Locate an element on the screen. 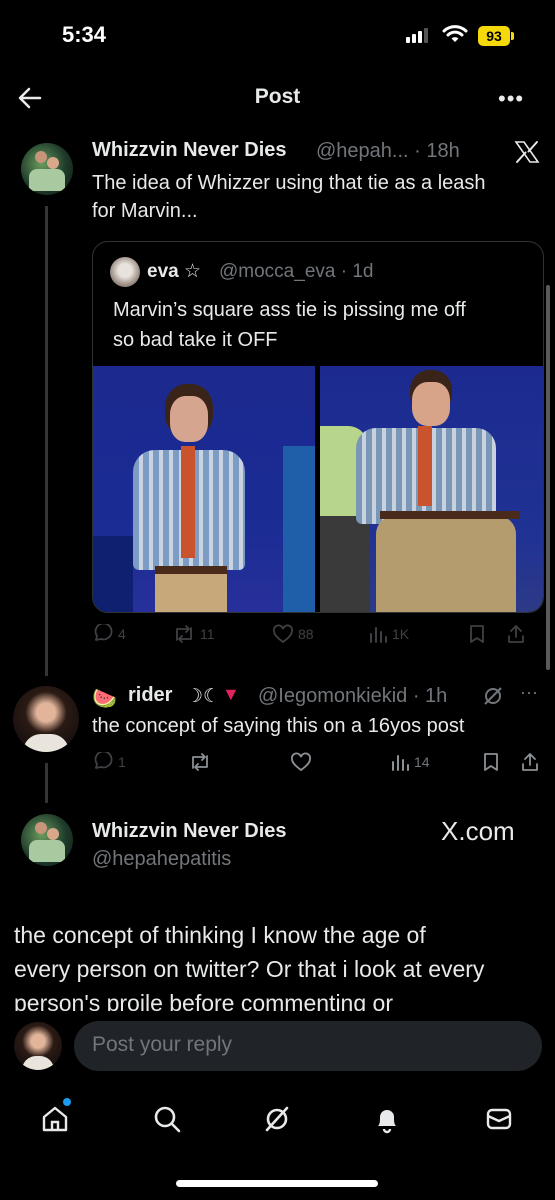 This screenshot has width=555, height=1200. notifications-icon is located at coordinates (387, 1119).